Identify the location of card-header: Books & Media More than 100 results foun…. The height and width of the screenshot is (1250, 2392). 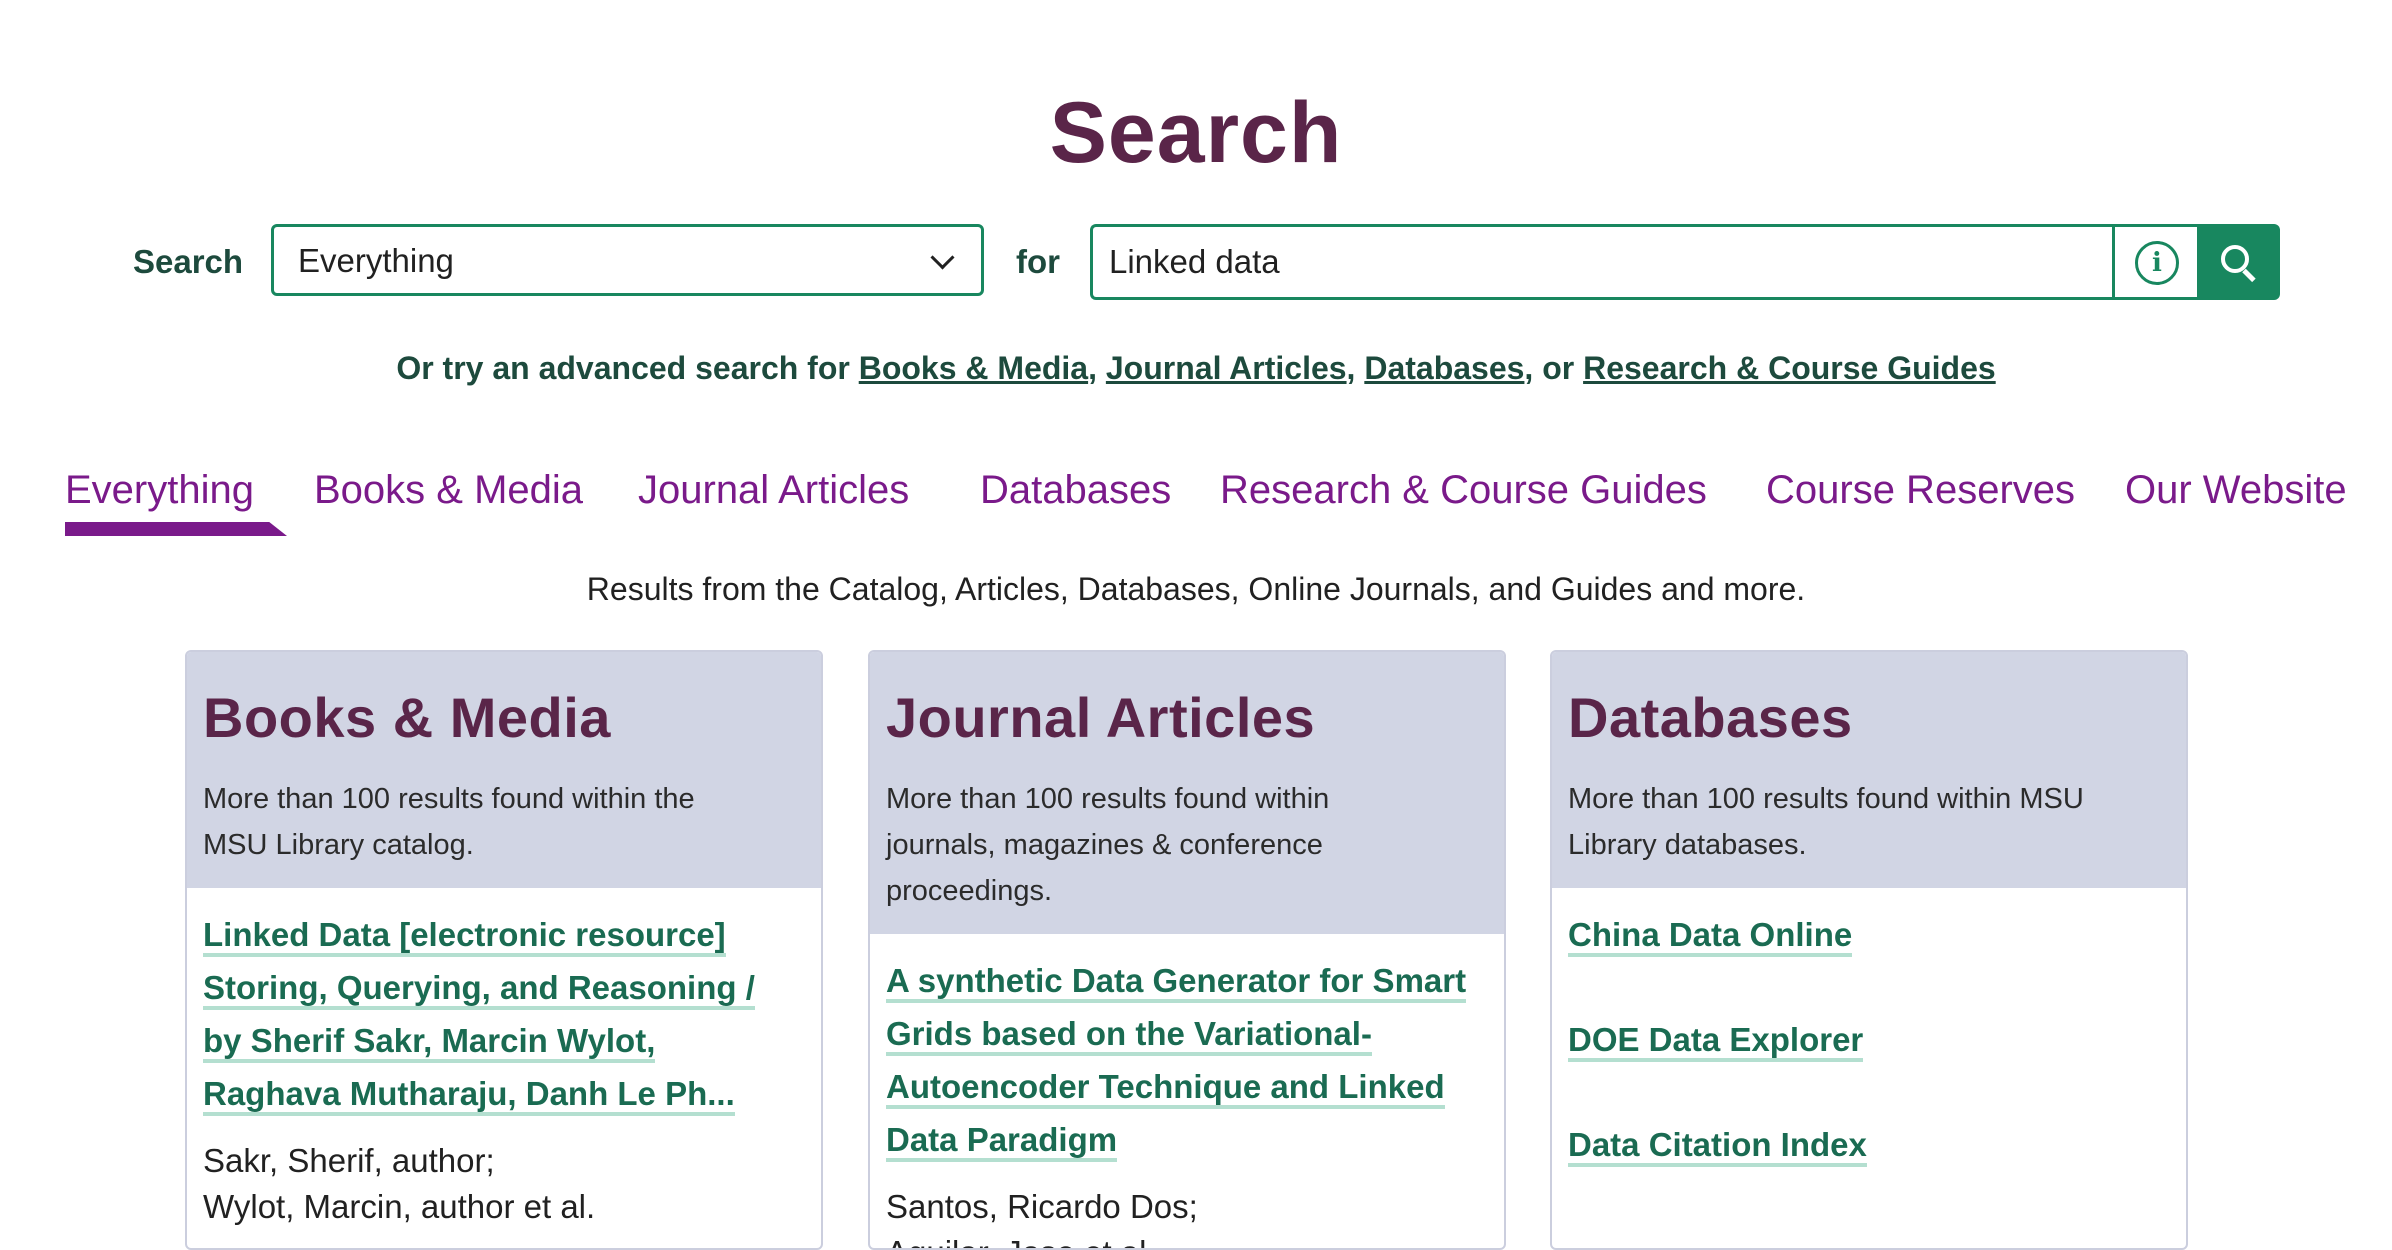
(504, 770).